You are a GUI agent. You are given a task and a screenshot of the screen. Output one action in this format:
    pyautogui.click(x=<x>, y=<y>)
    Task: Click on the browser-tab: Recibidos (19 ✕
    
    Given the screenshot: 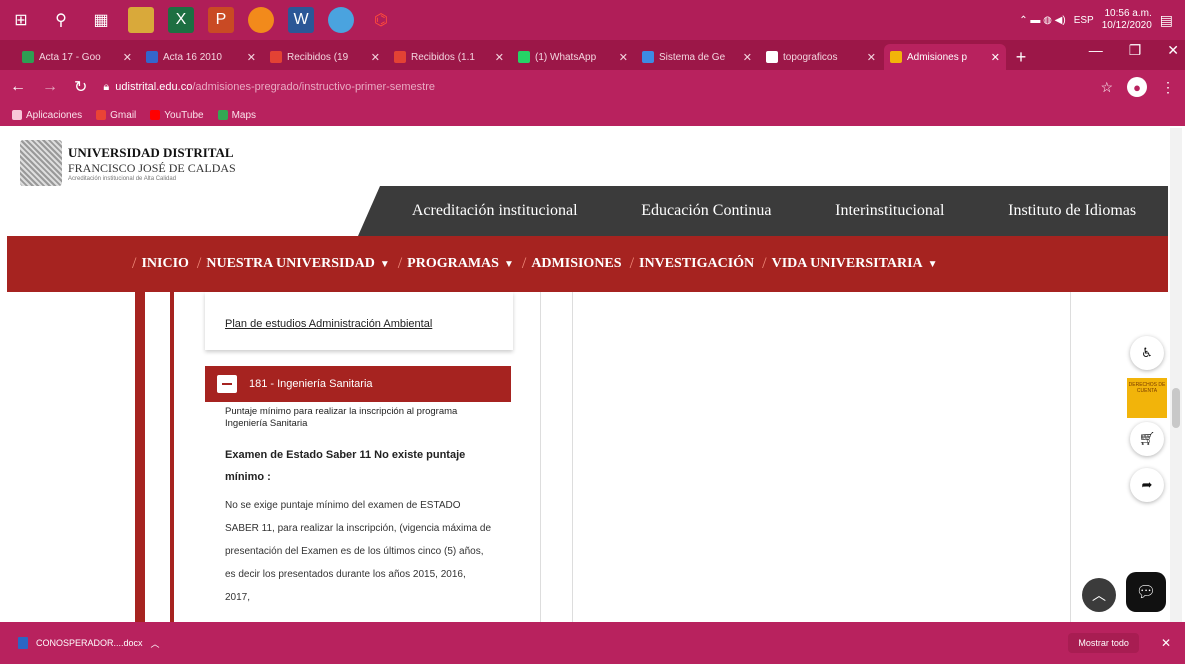 What is the action you would take?
    pyautogui.click(x=325, y=57)
    